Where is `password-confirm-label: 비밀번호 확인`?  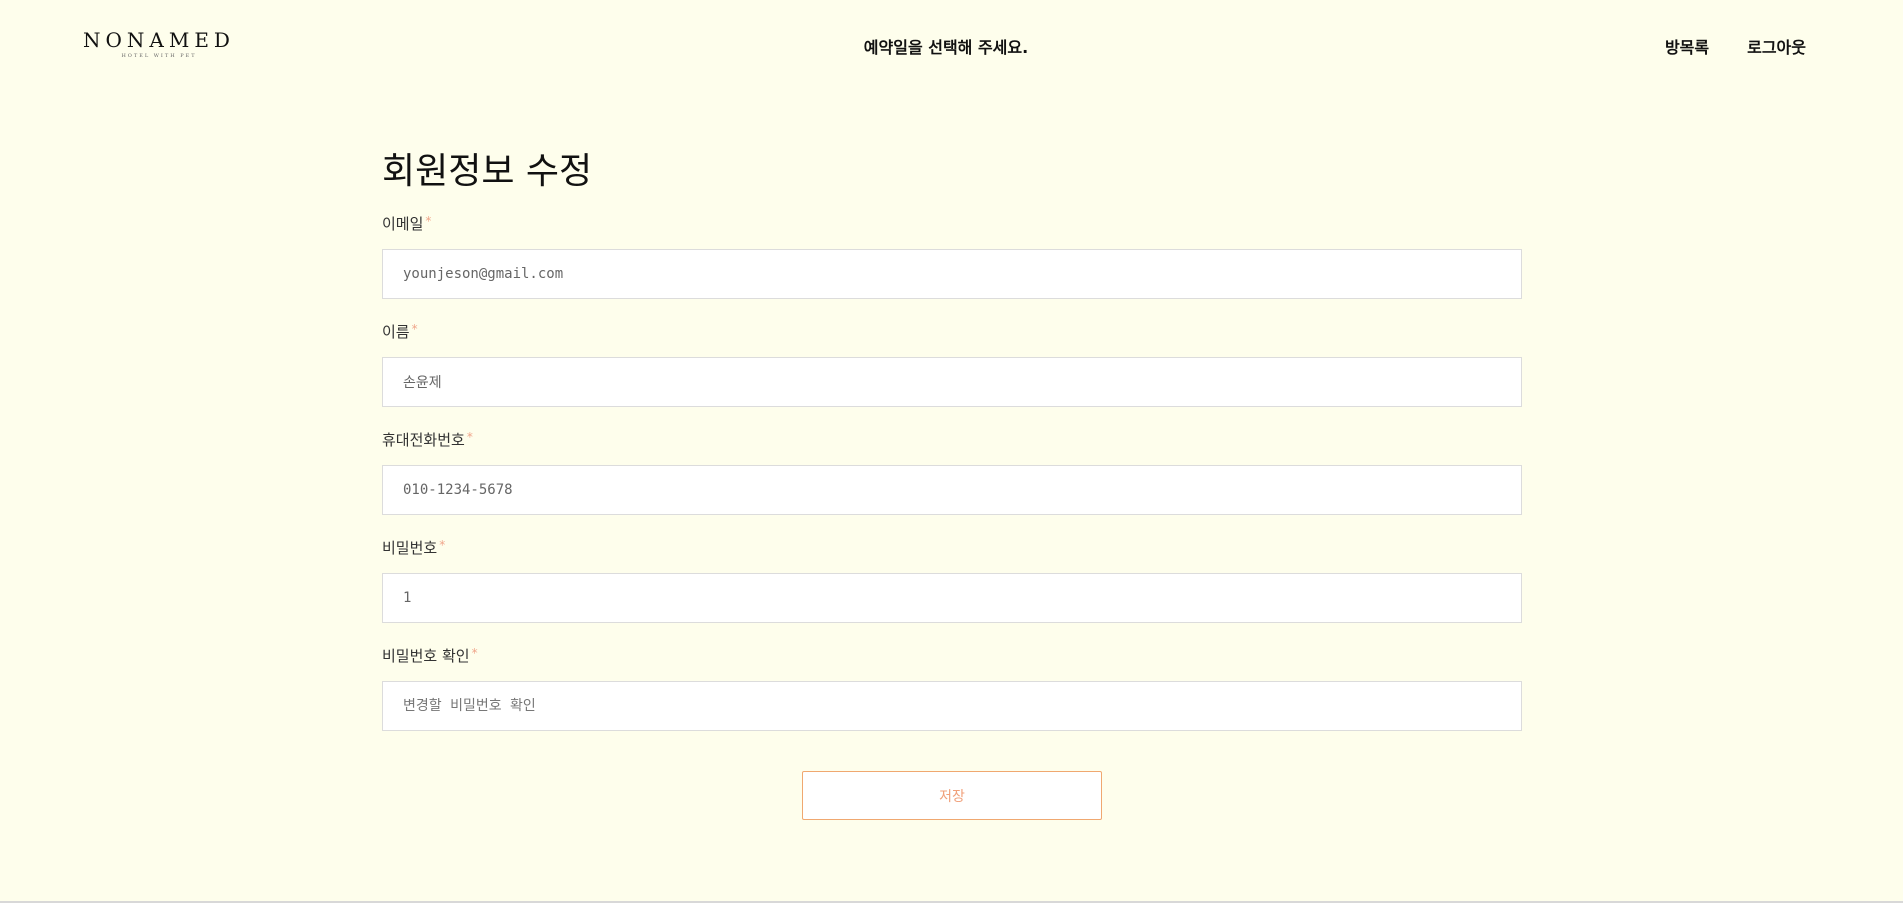 password-confirm-label: 비밀번호 확인 is located at coordinates (426, 656).